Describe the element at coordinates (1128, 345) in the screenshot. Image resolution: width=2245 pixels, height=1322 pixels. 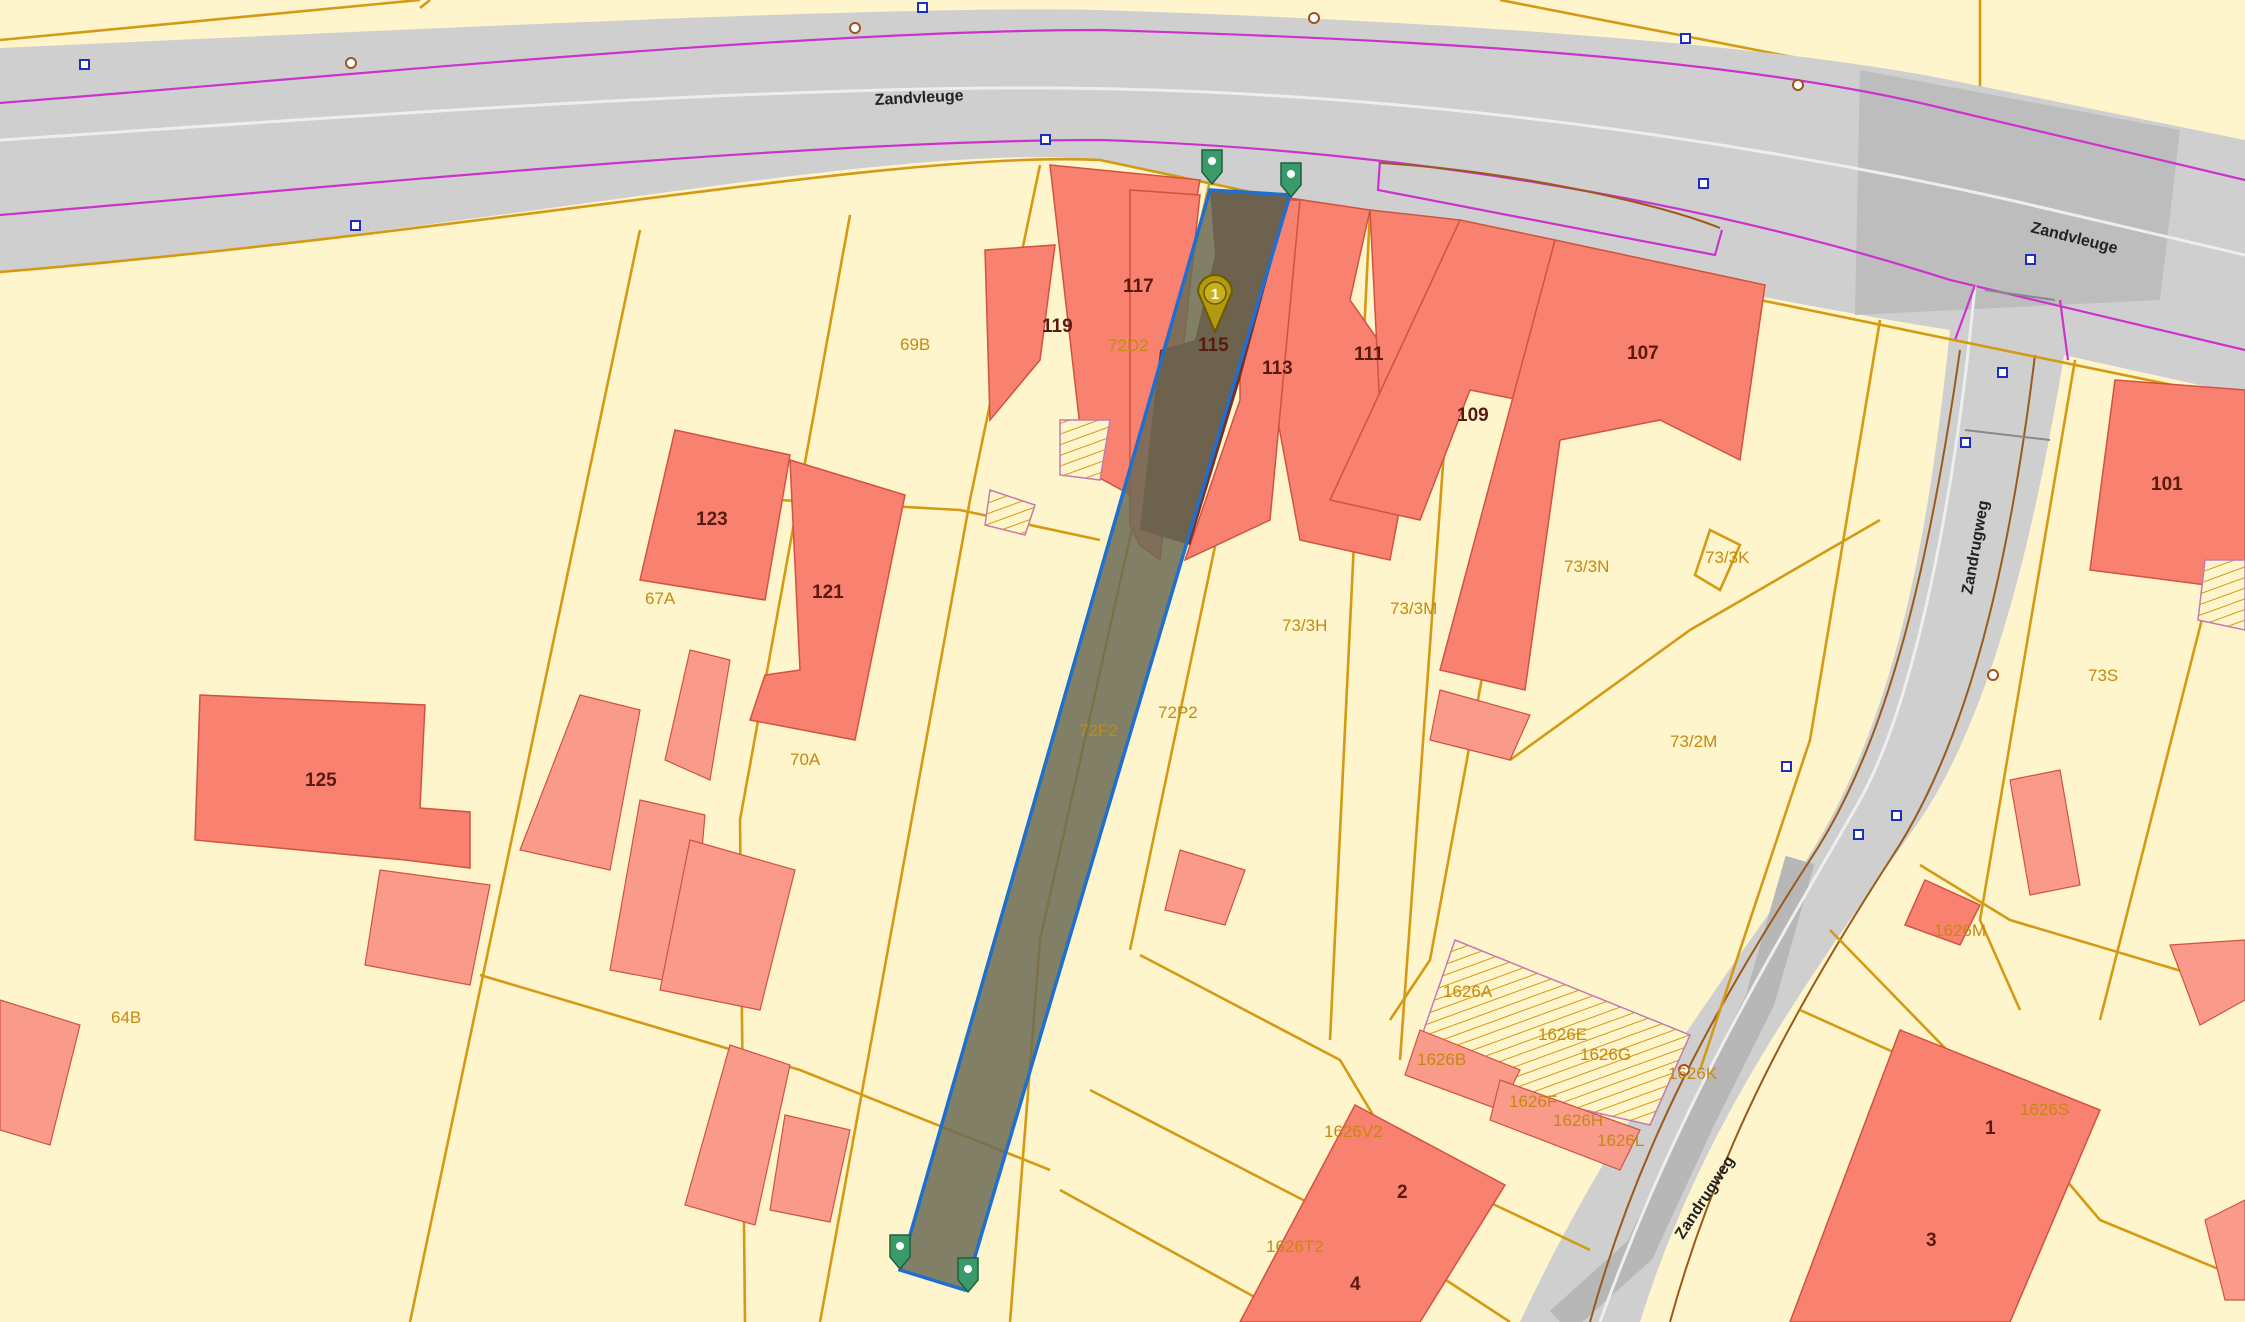
I see `parcel-label: 72D2` at that location.